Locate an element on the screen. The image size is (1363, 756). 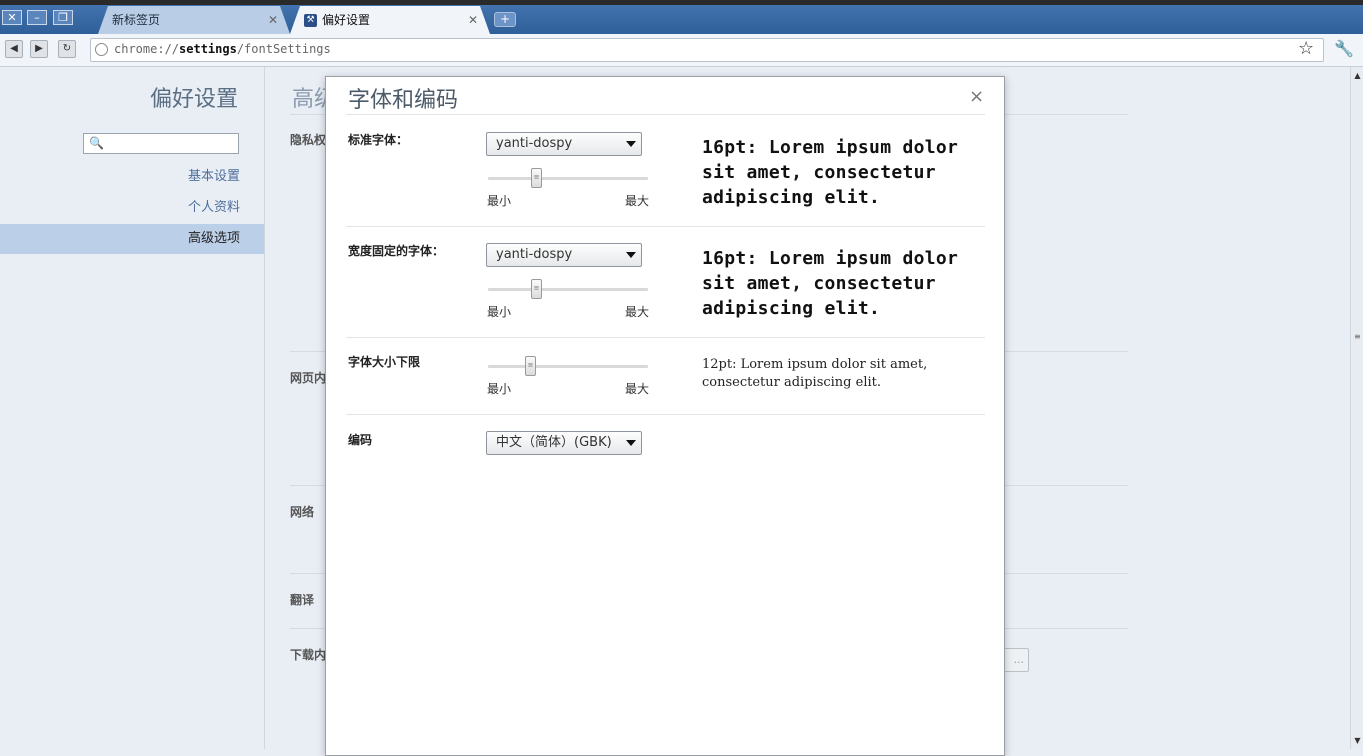
tab-label: 偏好设置 is located at coordinates (346, 20).